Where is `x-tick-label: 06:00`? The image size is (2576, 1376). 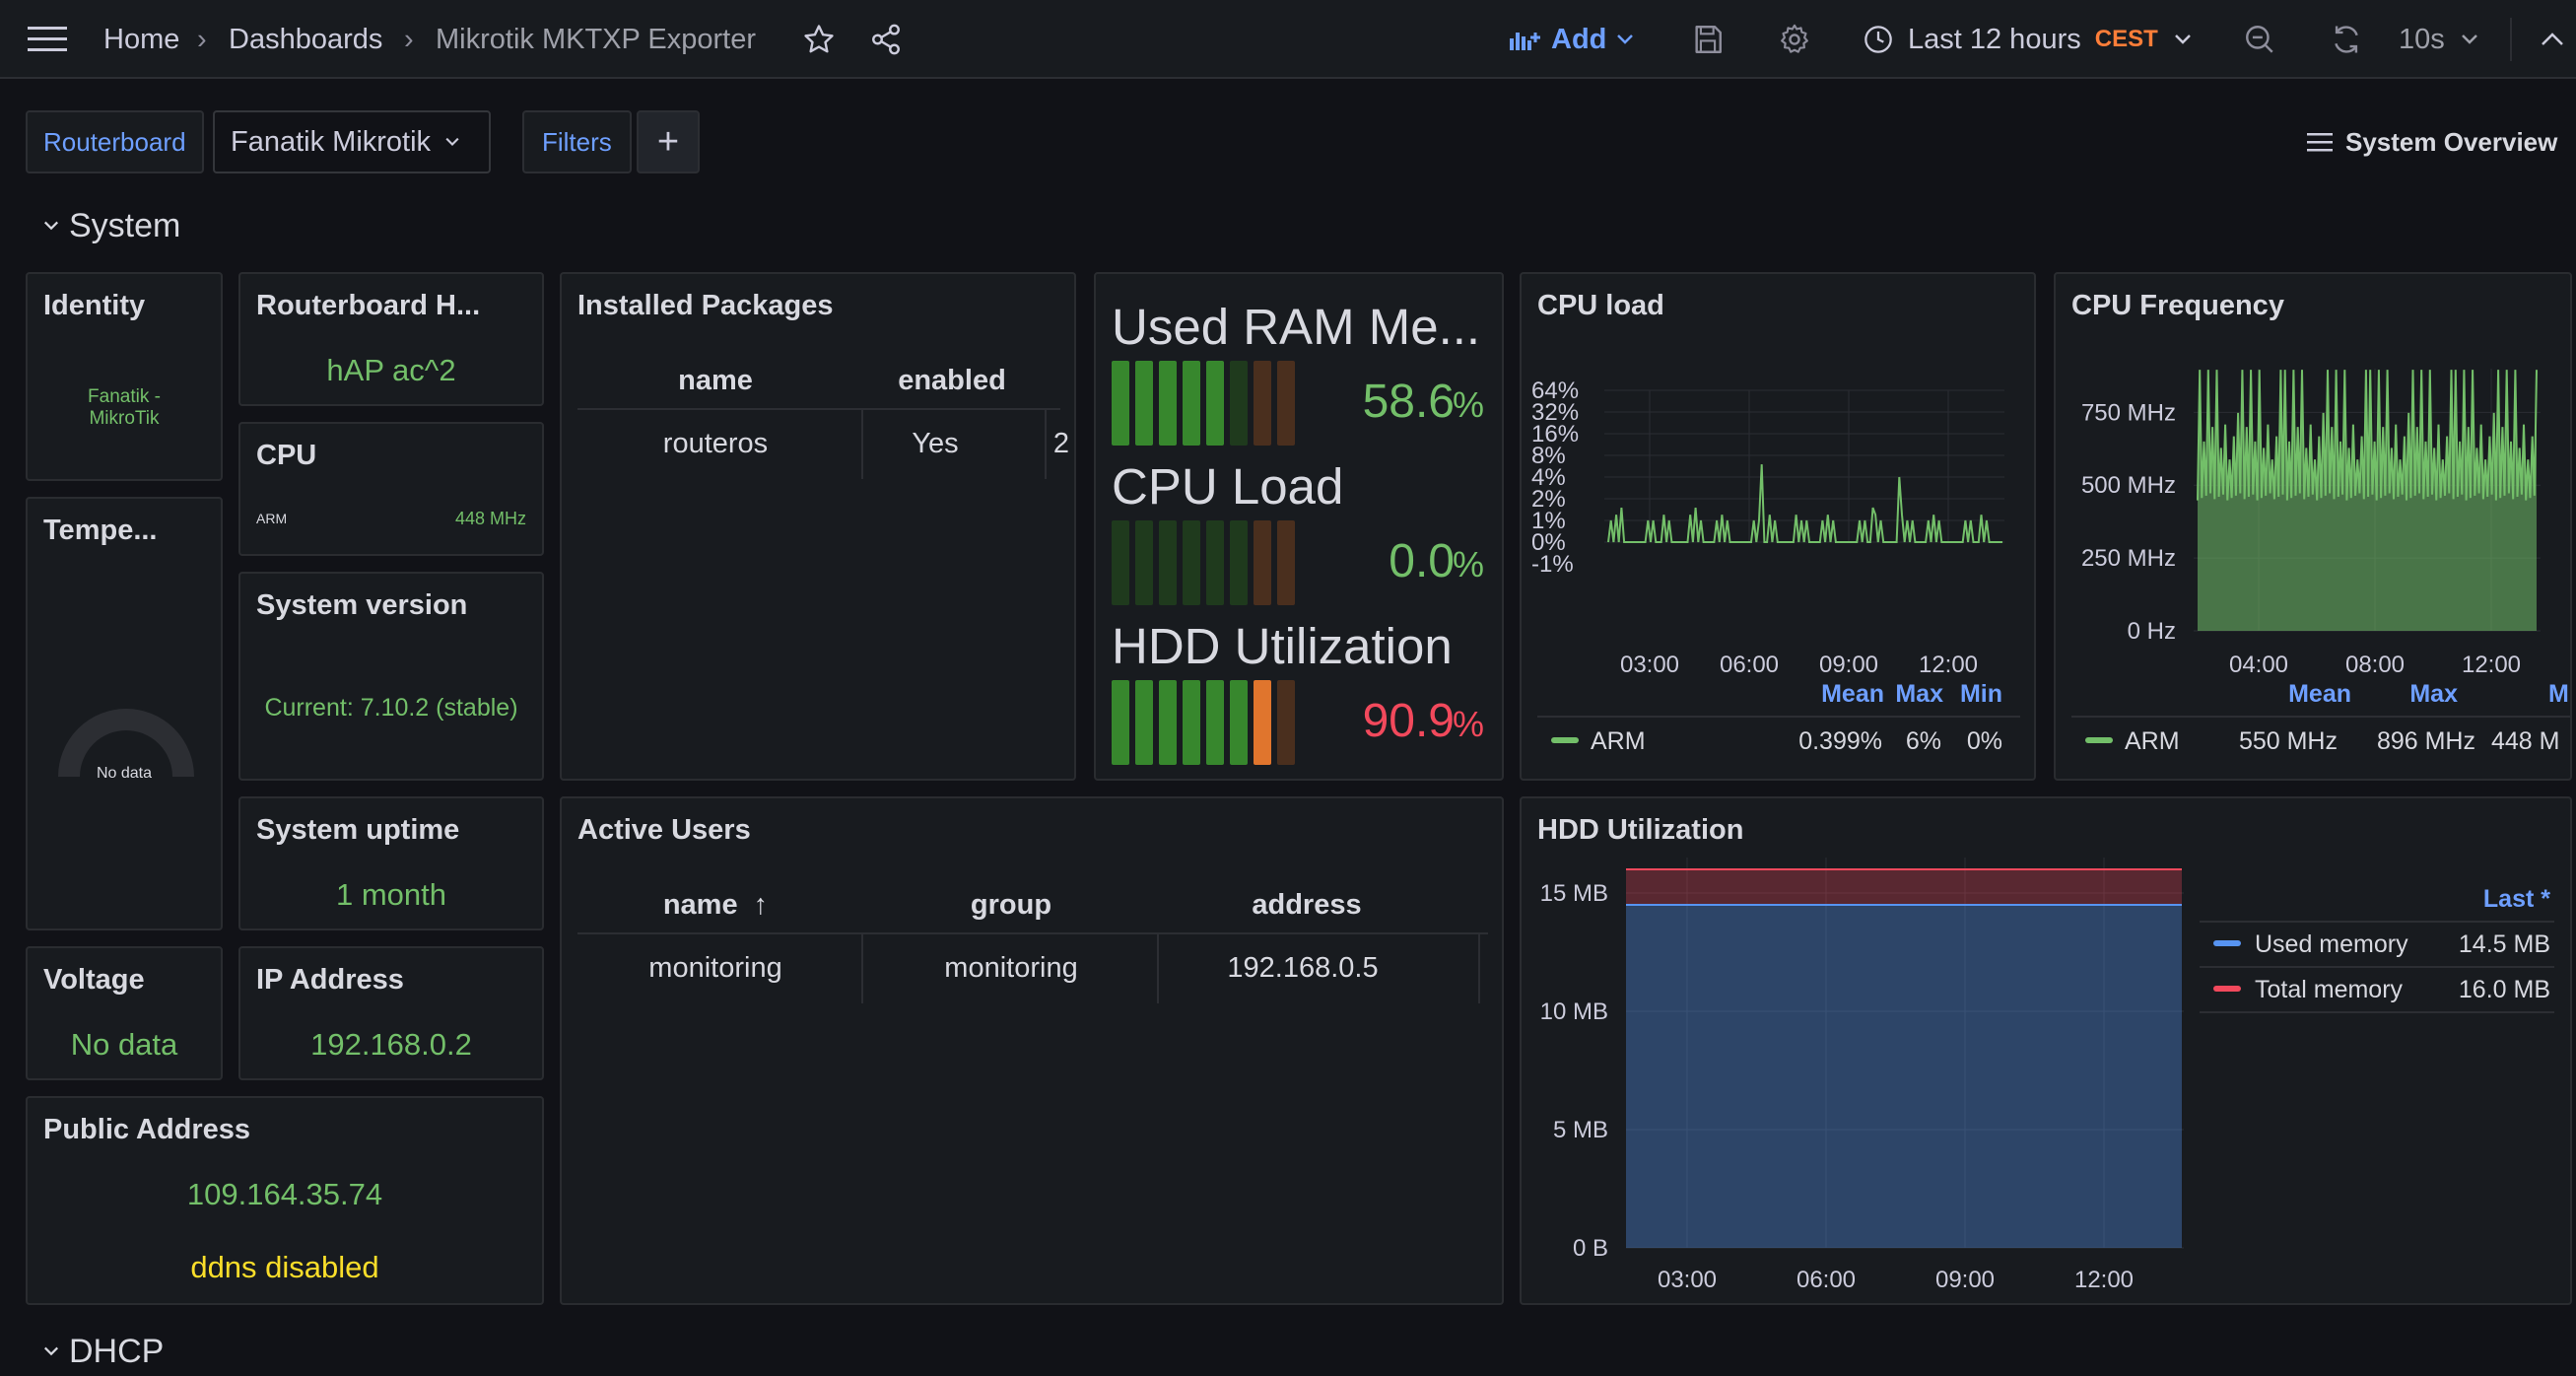
x-tick-label: 06:00 is located at coordinates (1750, 665).